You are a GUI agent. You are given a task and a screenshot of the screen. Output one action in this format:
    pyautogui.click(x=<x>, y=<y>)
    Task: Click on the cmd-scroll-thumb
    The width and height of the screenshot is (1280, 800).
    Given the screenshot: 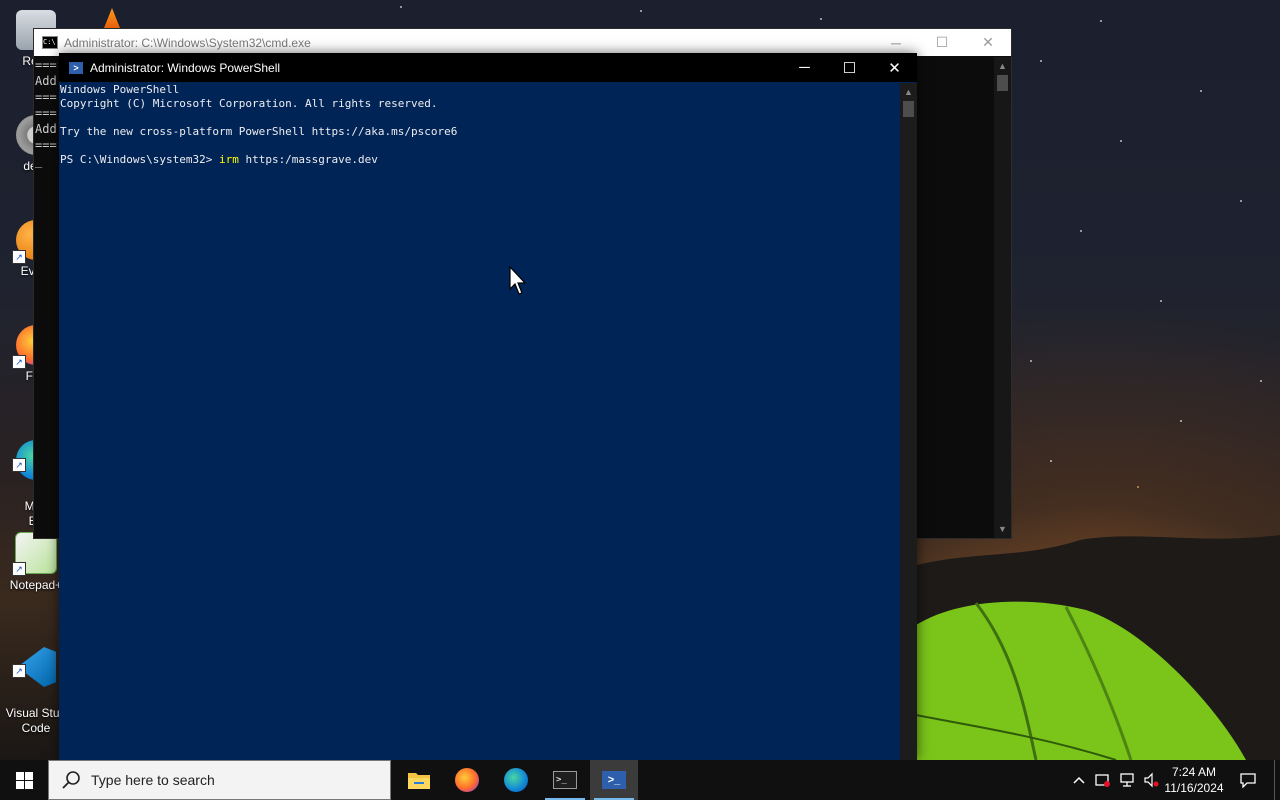 What is the action you would take?
    pyautogui.click(x=1002, y=83)
    